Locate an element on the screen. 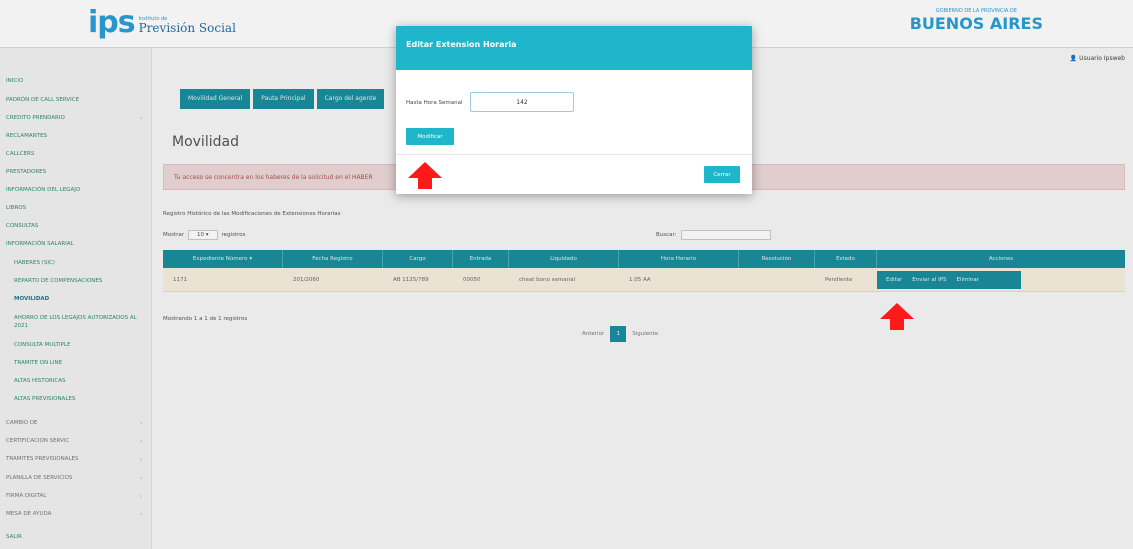 This screenshot has height=549, width=1133. close-button: Cerrar is located at coordinates (722, 174).